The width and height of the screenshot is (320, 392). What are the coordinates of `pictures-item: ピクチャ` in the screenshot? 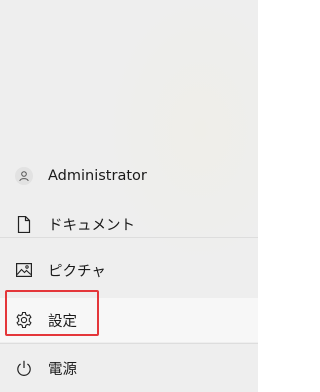 It's located at (129, 270).